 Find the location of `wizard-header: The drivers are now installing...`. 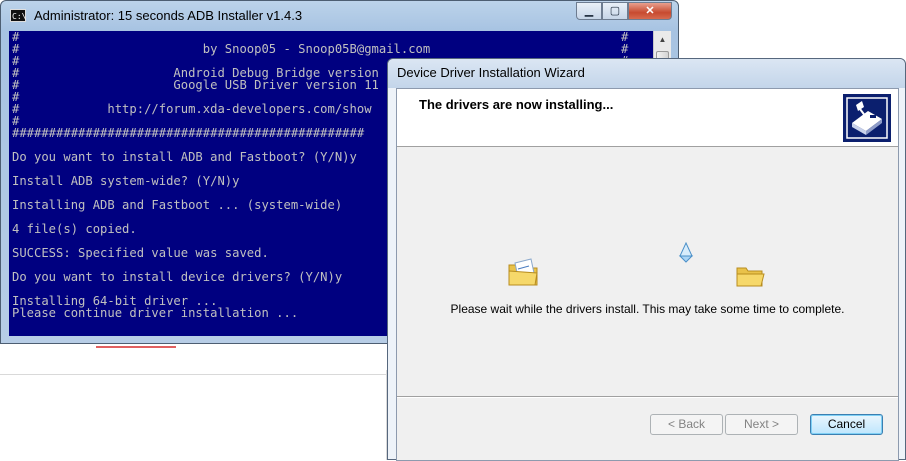

wizard-header: The drivers are now installing... is located at coordinates (647, 118).